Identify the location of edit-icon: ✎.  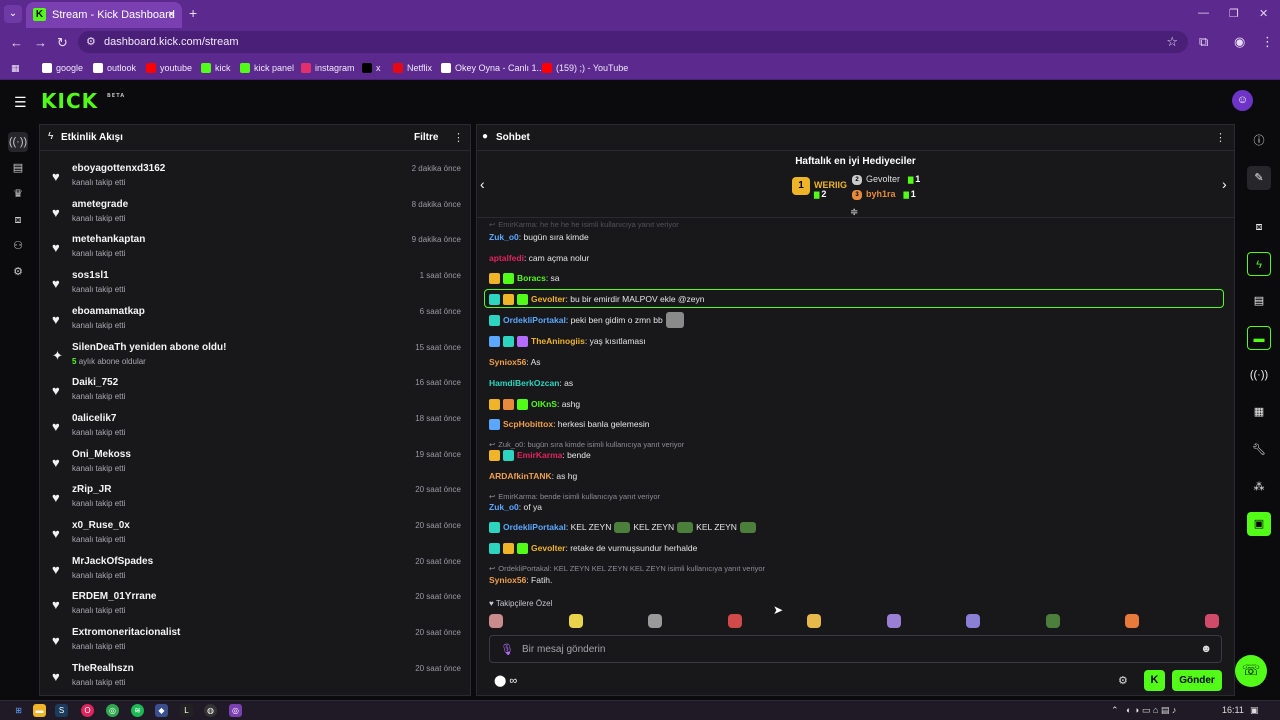
(1259, 178).